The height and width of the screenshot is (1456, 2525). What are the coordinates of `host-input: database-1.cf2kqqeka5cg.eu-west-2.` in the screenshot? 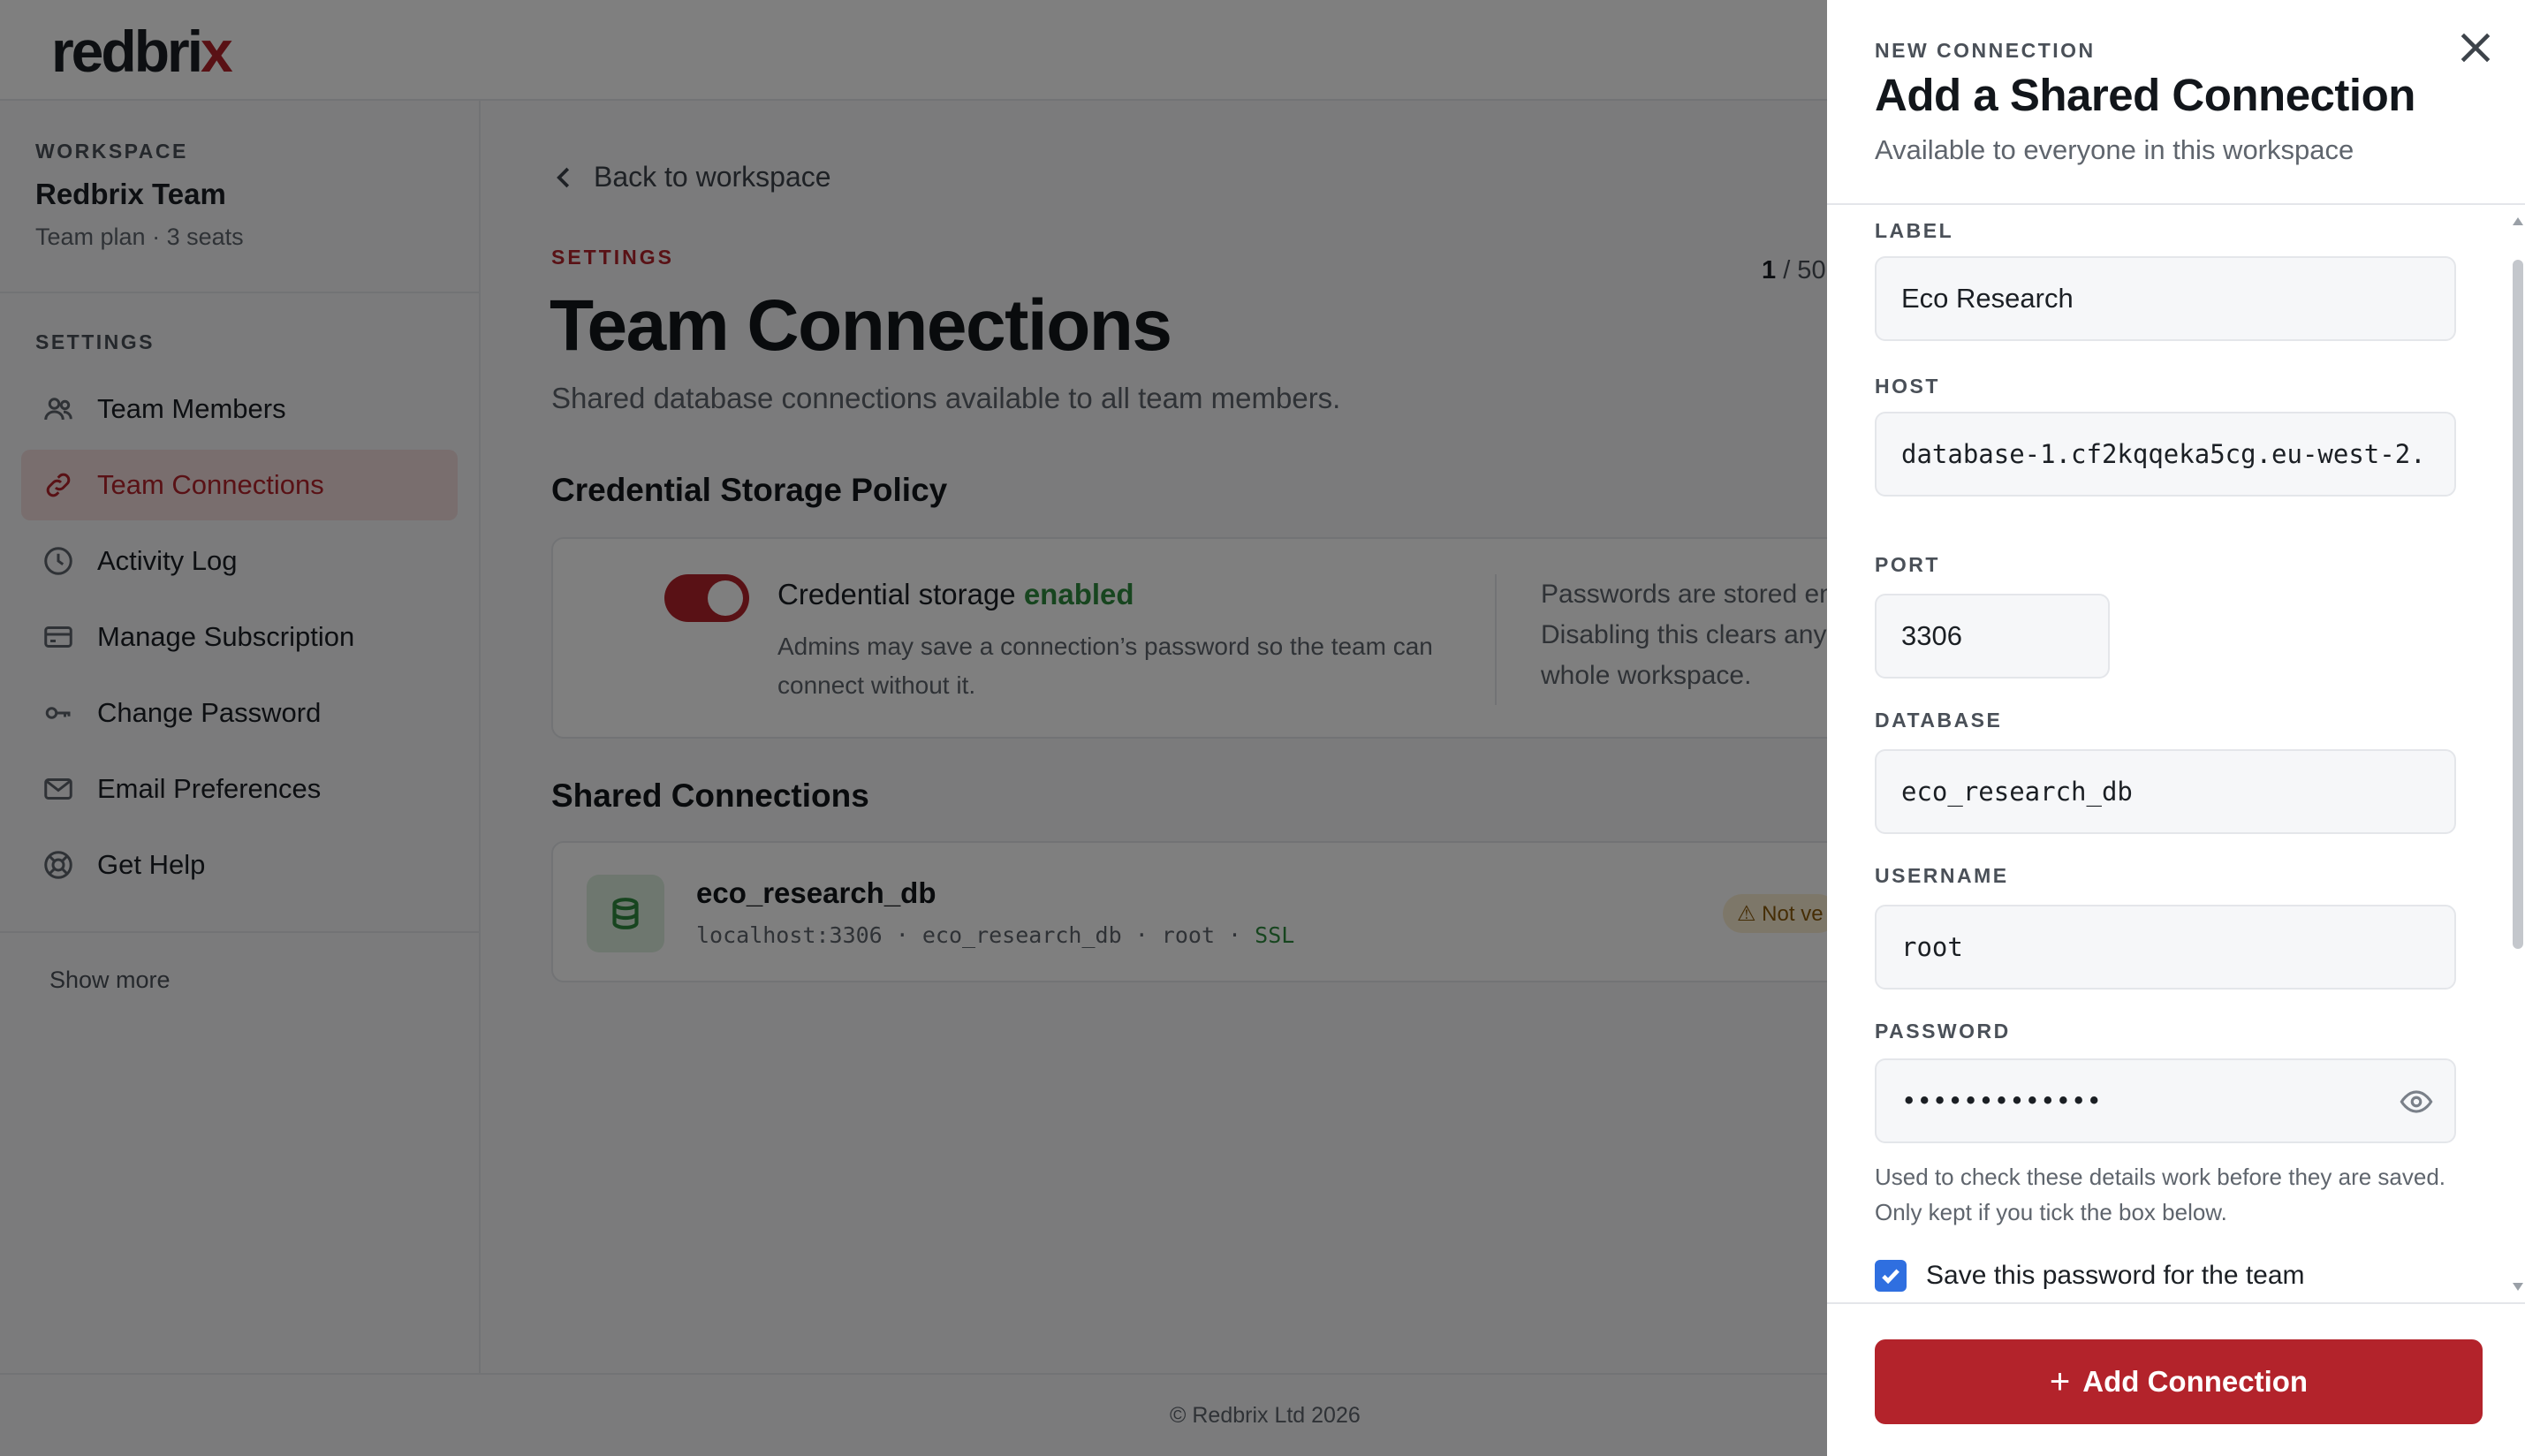 It's located at (2165, 454).